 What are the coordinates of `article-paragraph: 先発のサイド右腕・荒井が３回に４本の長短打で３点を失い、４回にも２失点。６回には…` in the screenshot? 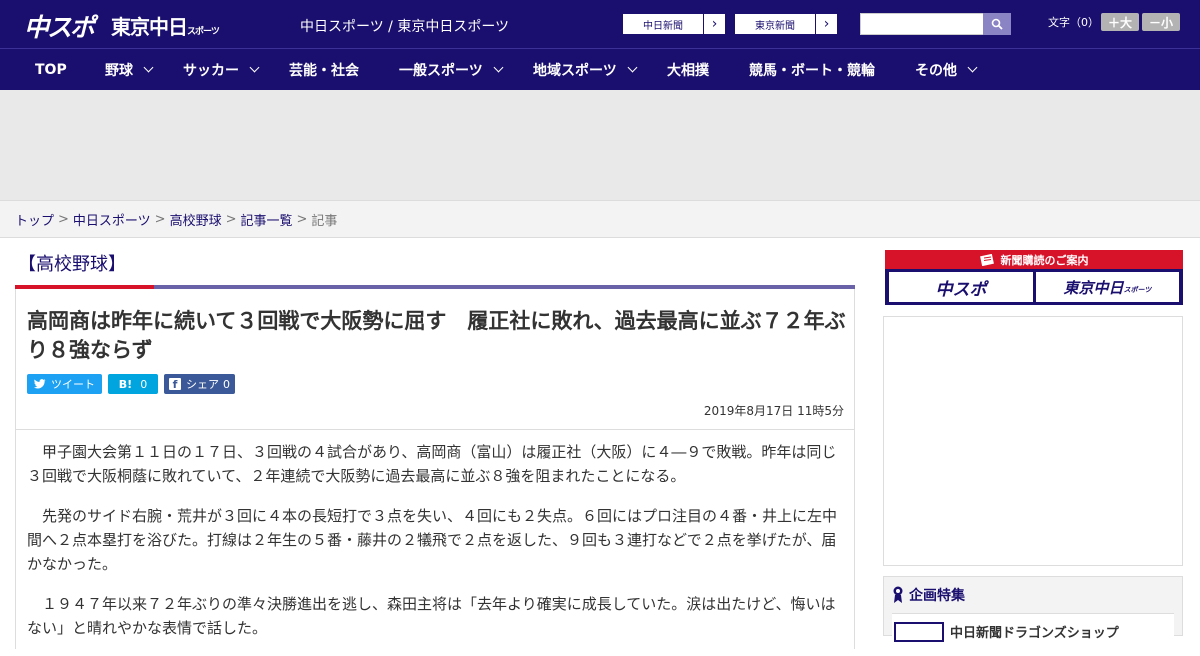 It's located at (432, 540).